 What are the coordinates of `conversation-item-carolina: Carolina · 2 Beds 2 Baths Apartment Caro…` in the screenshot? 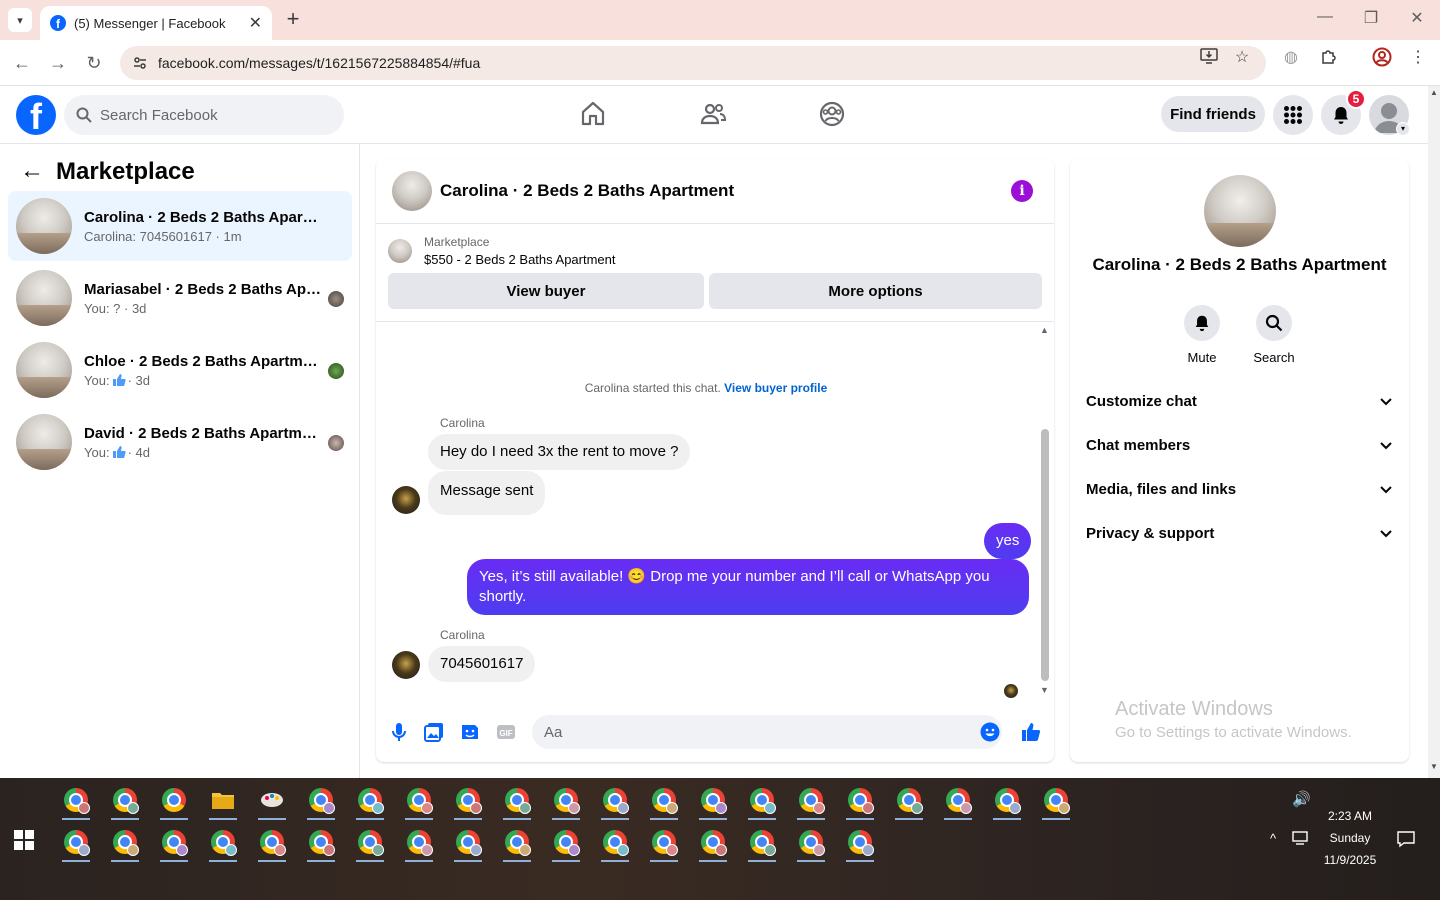 It's located at (180, 226).